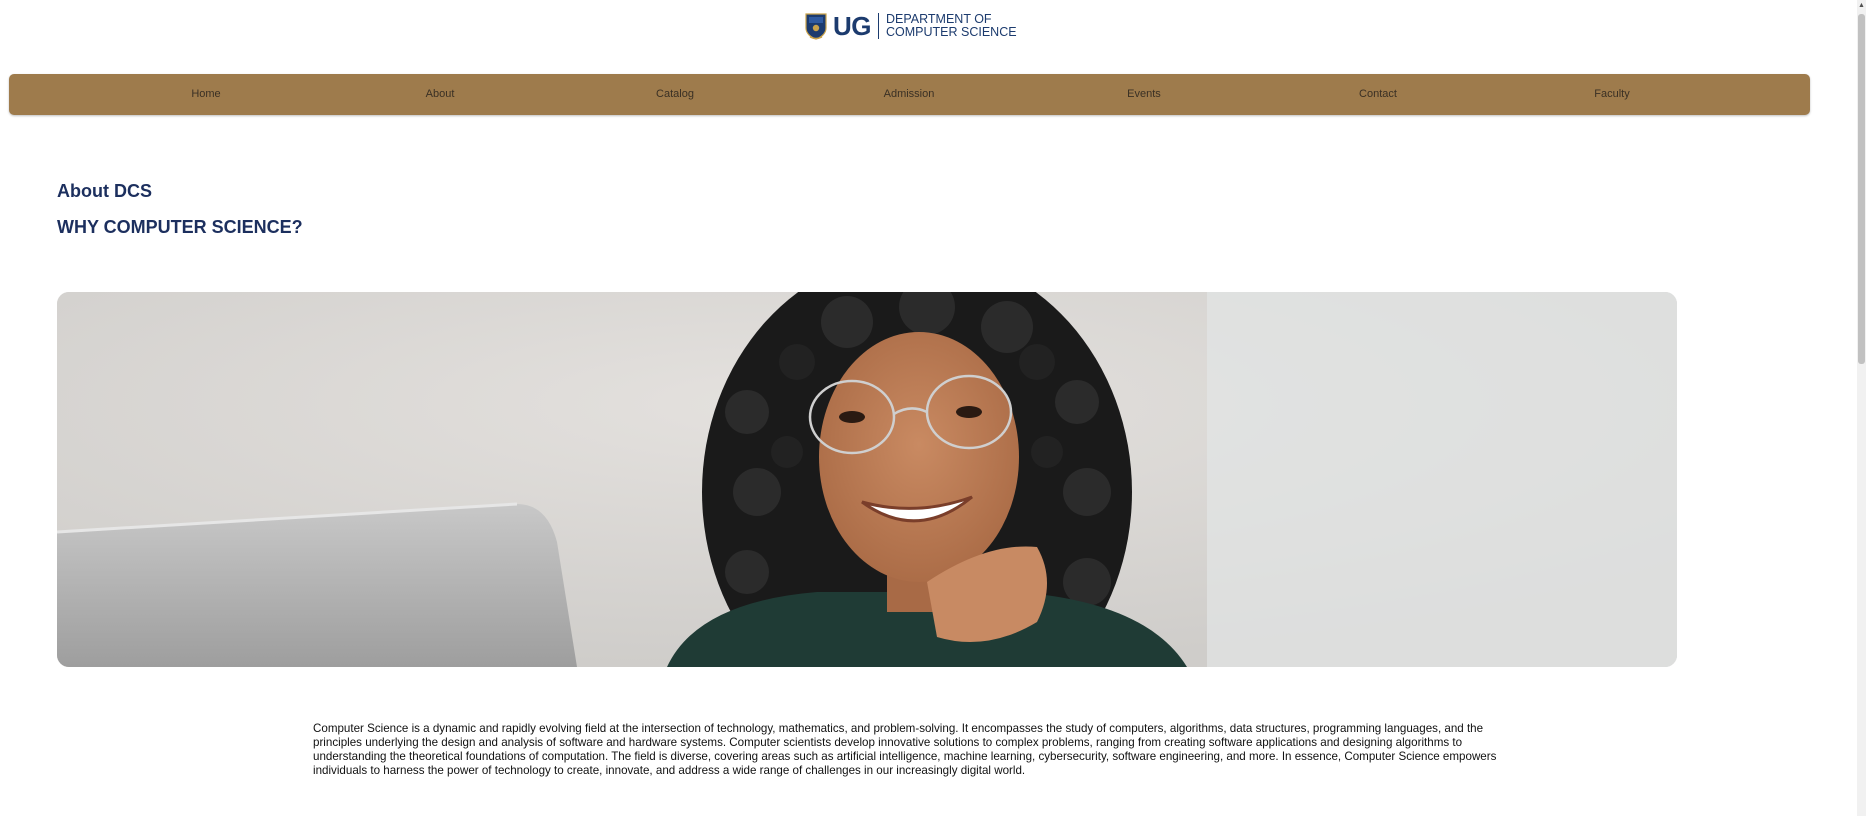 The width and height of the screenshot is (1866, 816). I want to click on nav-events: Events, so click(1144, 94).